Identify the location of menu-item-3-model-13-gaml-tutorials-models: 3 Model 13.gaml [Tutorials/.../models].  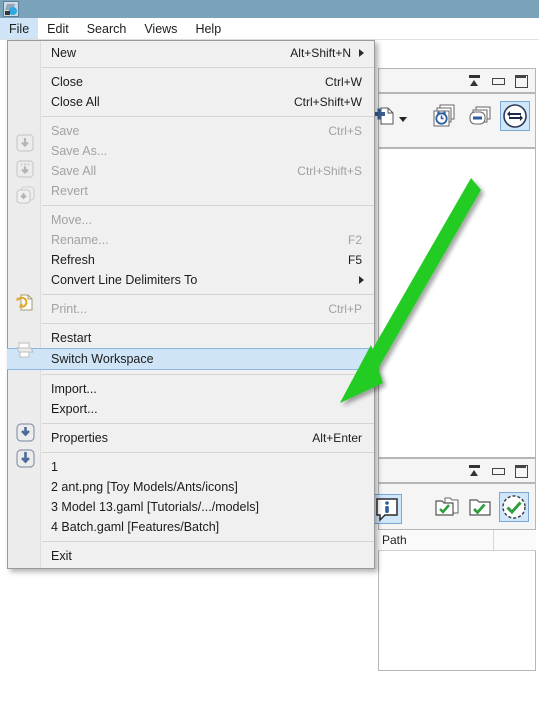
(191, 507).